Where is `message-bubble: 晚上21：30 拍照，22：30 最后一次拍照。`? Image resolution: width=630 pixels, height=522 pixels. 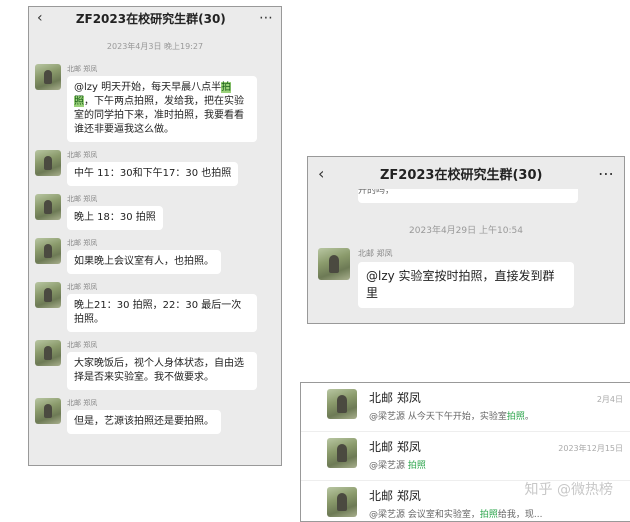 message-bubble: 晚上21：30 拍照，22：30 最后一次拍照。 is located at coordinates (162, 313).